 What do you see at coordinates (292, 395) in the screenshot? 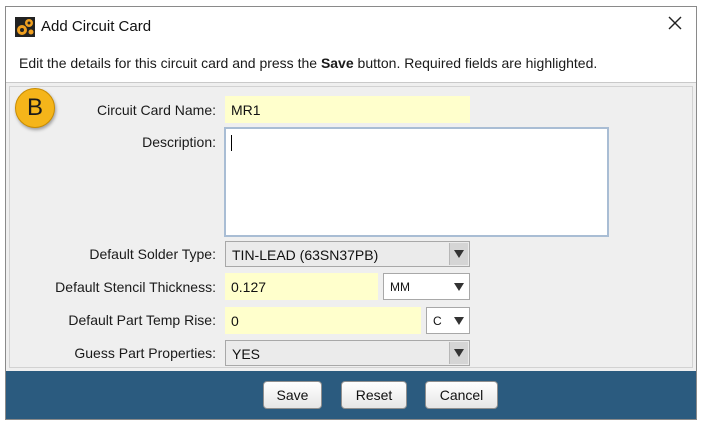
I see `save-button: Save` at bounding box center [292, 395].